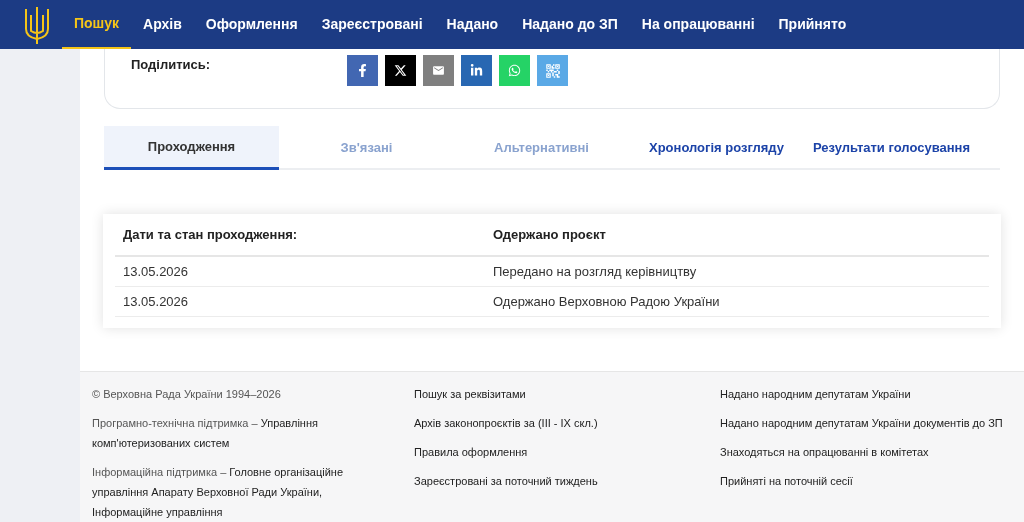 The height and width of the screenshot is (522, 1024). What do you see at coordinates (211, 234) in the screenshot?
I see `column-header: Дати та стан проходження:` at bounding box center [211, 234].